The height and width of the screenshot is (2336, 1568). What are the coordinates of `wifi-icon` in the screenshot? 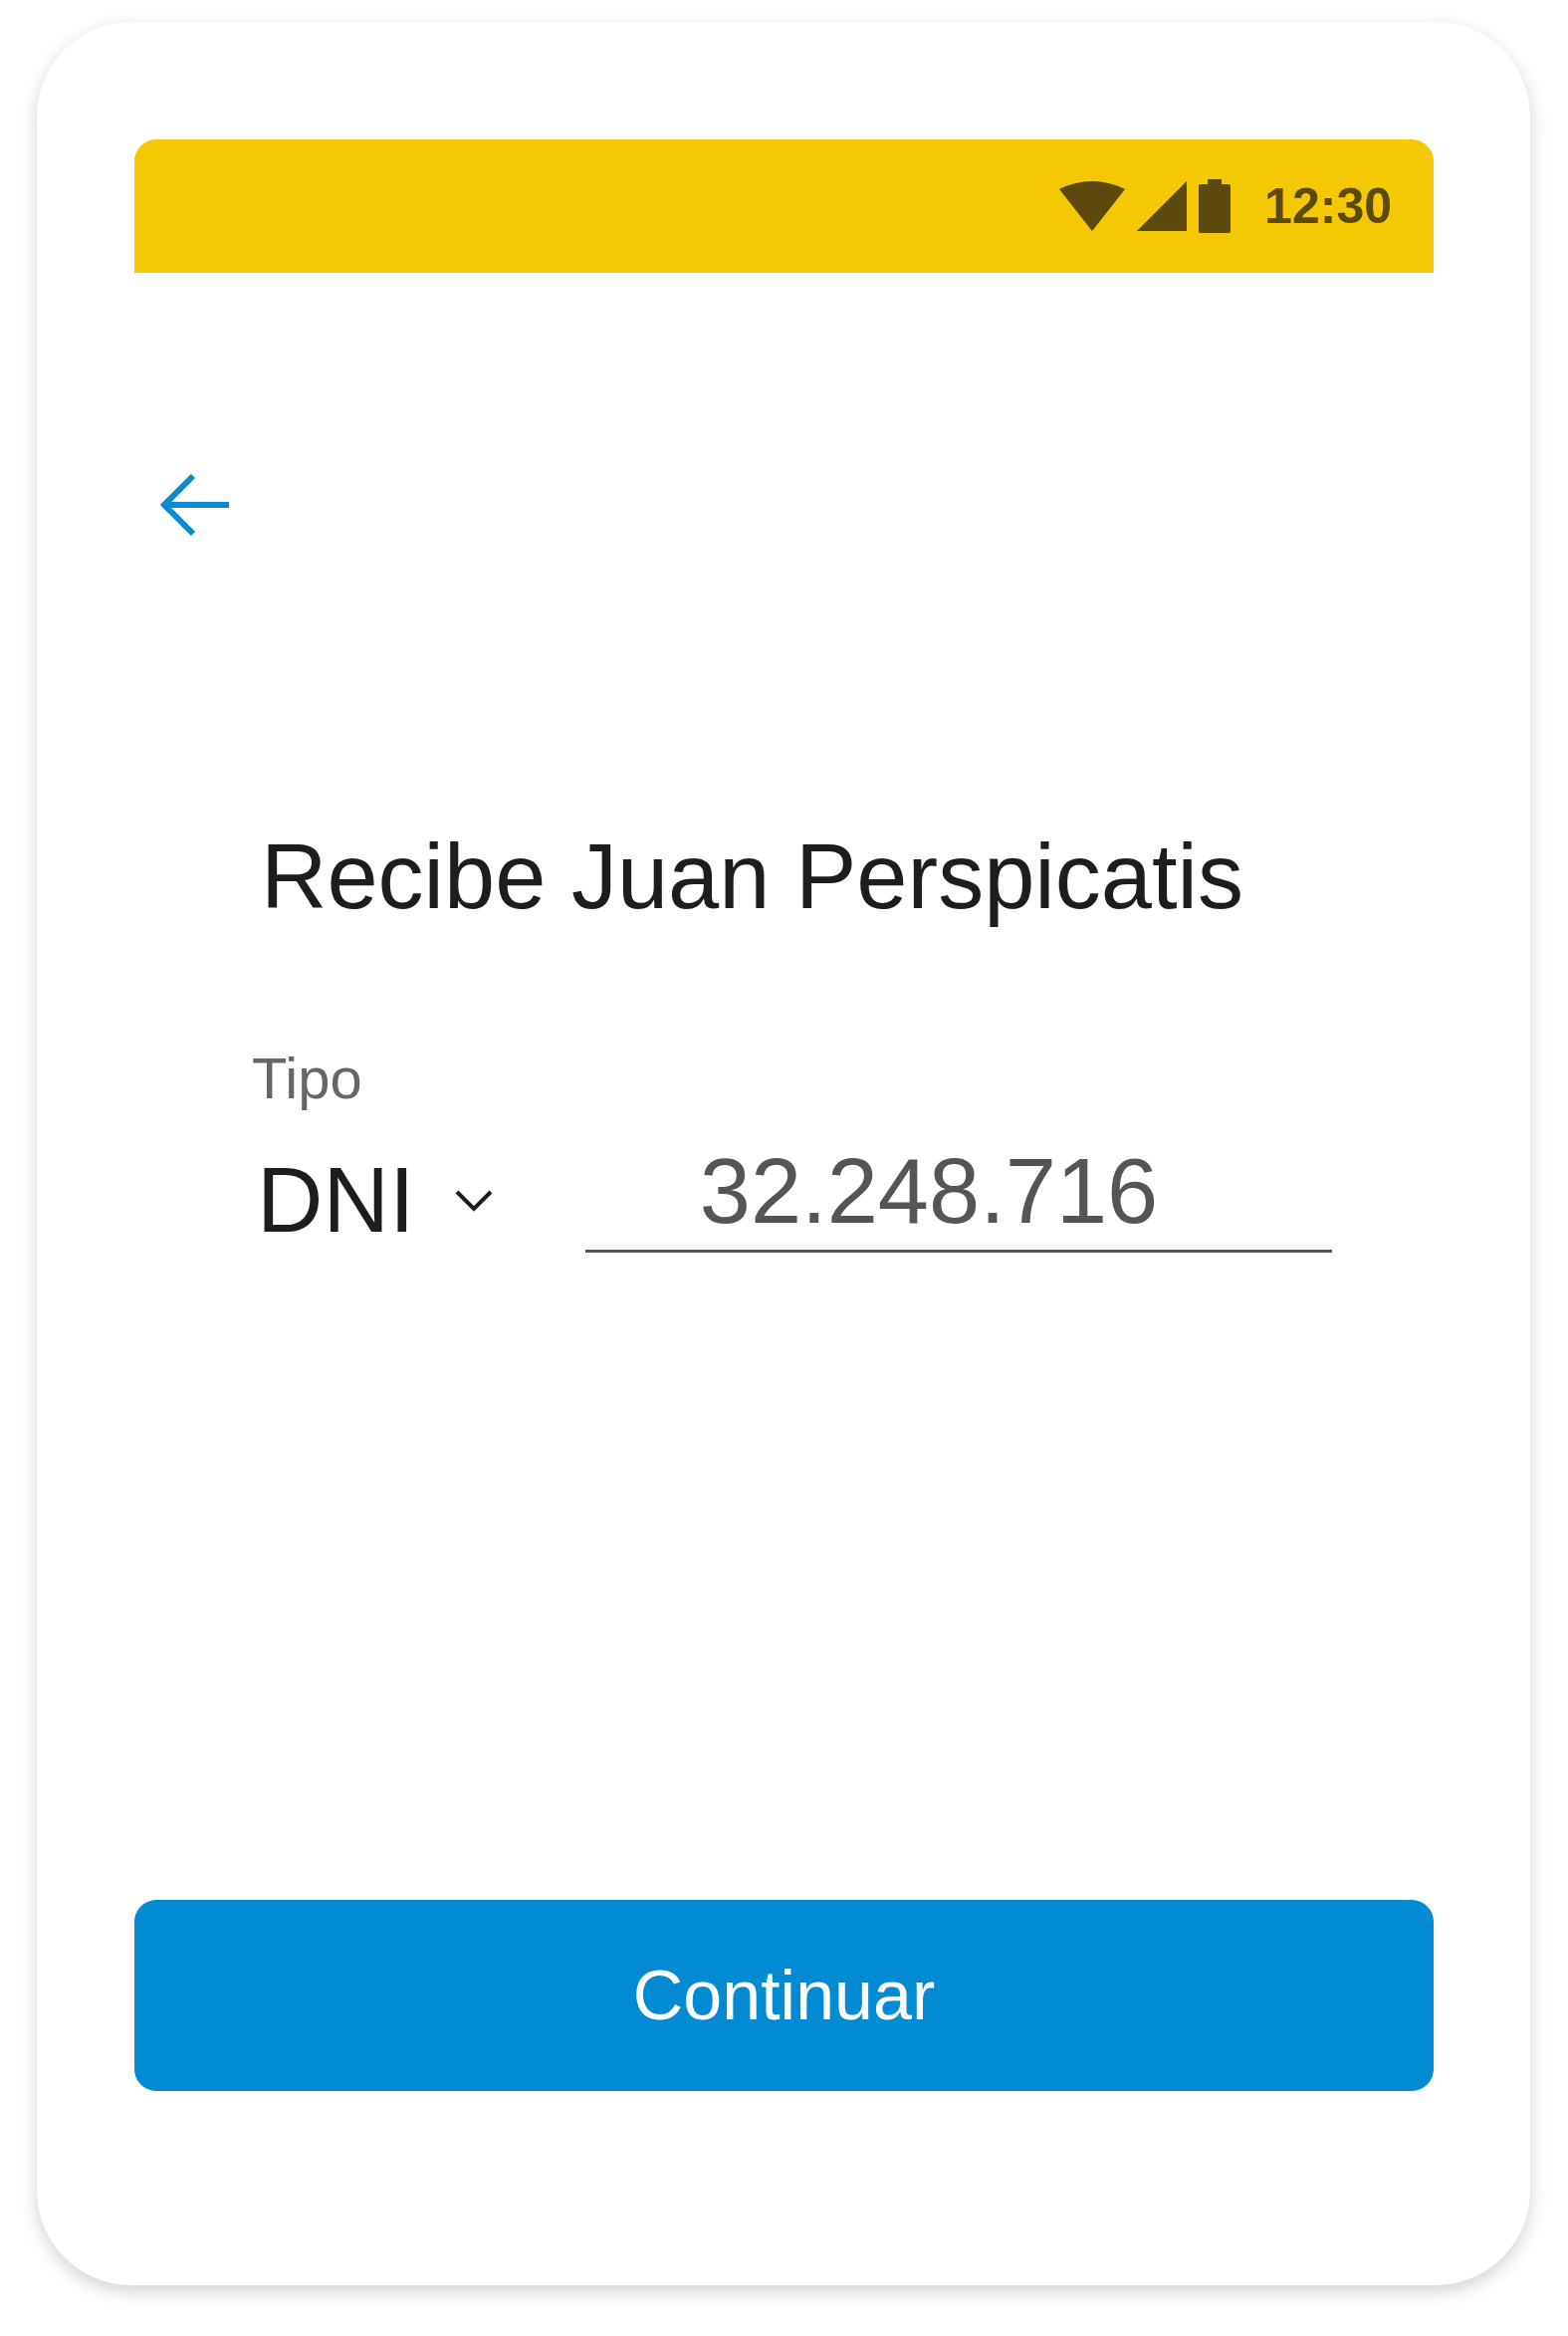 It's located at (1093, 206).